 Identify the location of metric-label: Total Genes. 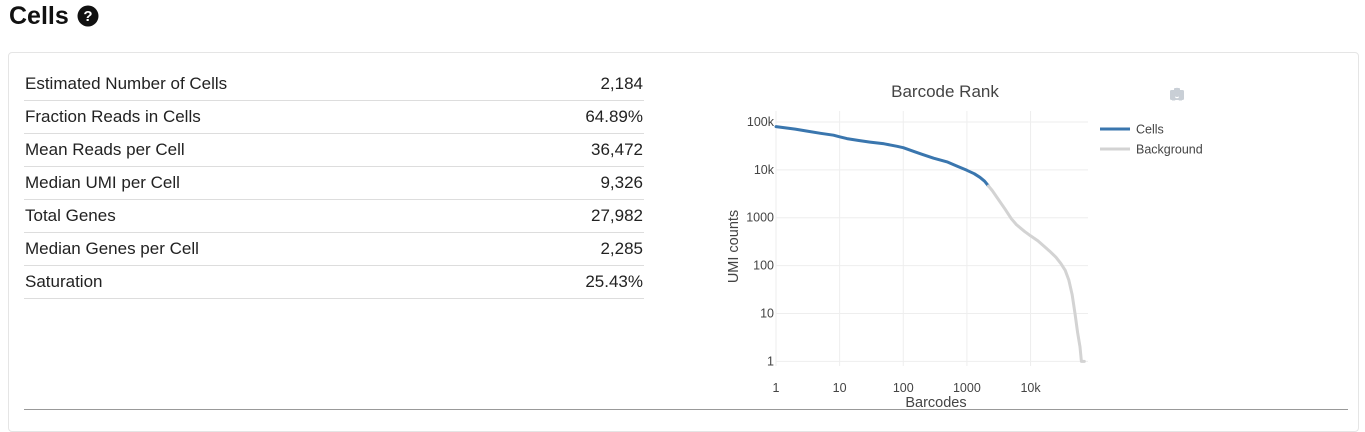
(70, 215).